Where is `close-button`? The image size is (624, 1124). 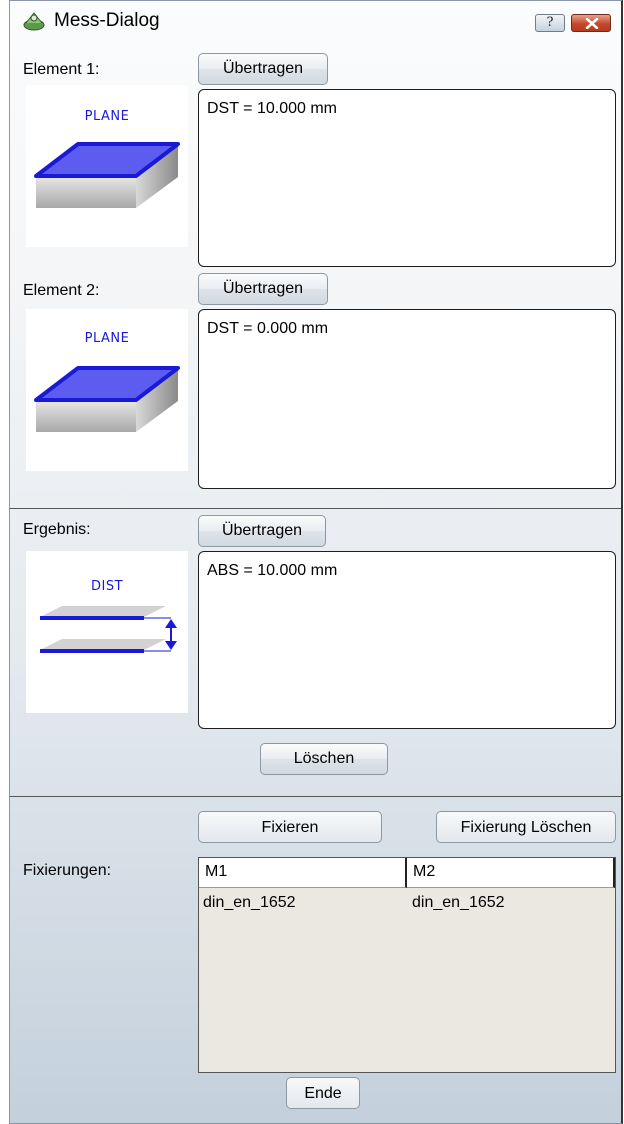
close-button is located at coordinates (591, 23).